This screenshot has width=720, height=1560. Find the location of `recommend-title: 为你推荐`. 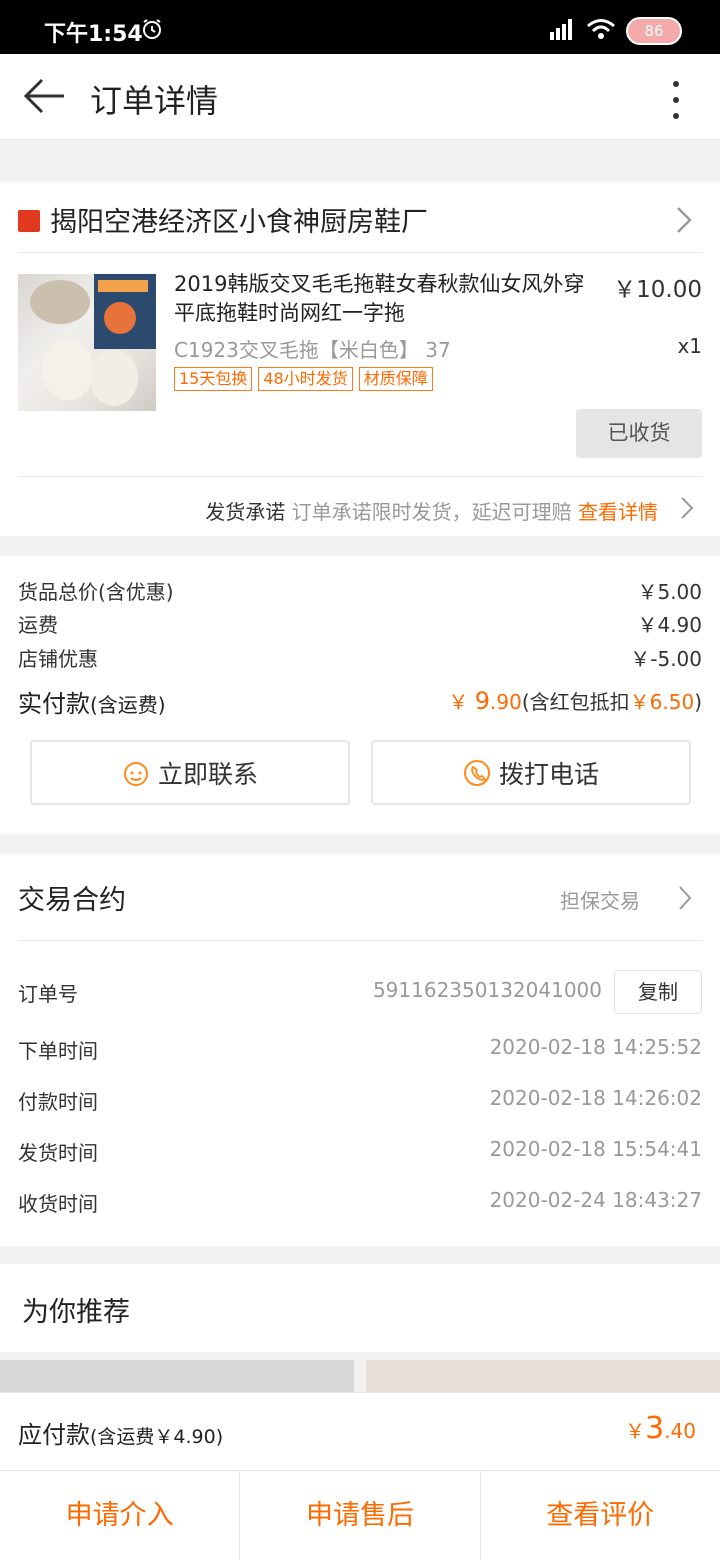

recommend-title: 为你推荐 is located at coordinates (76, 1312).